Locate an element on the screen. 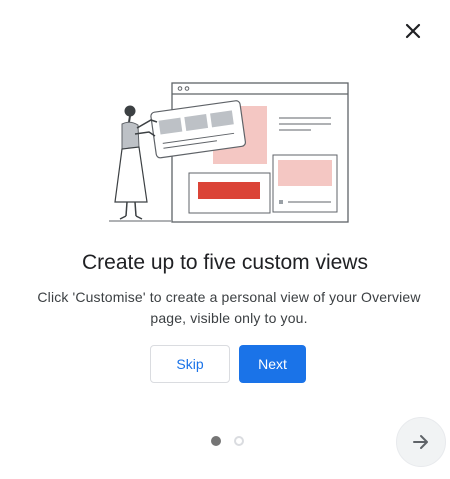 The image size is (450, 479). close-button is located at coordinates (413, 31).